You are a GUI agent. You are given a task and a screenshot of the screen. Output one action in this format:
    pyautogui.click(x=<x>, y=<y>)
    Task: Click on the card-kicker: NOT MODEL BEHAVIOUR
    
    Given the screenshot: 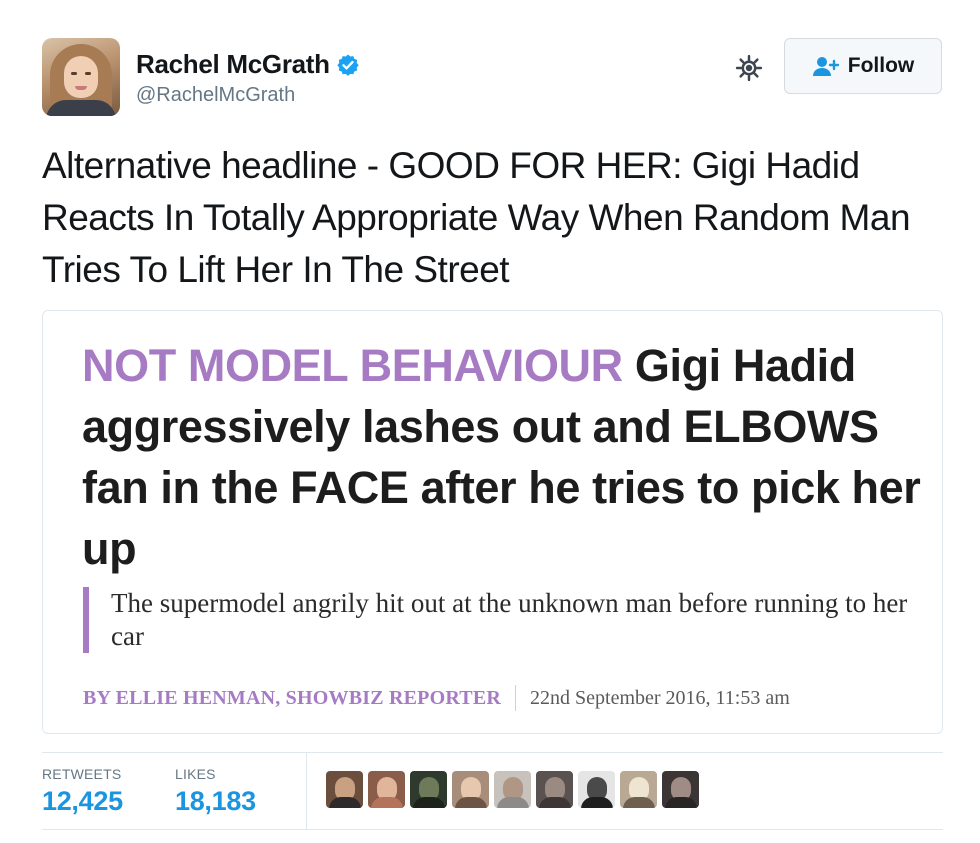 What is the action you would take?
    pyautogui.click(x=352, y=365)
    